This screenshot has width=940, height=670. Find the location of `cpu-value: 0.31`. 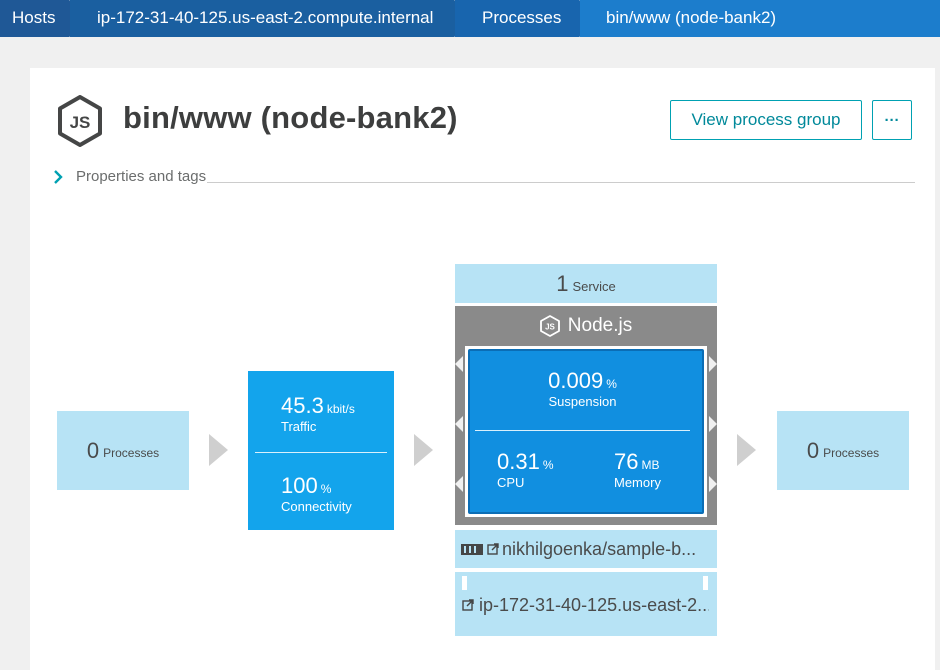

cpu-value: 0.31 is located at coordinates (518, 461).